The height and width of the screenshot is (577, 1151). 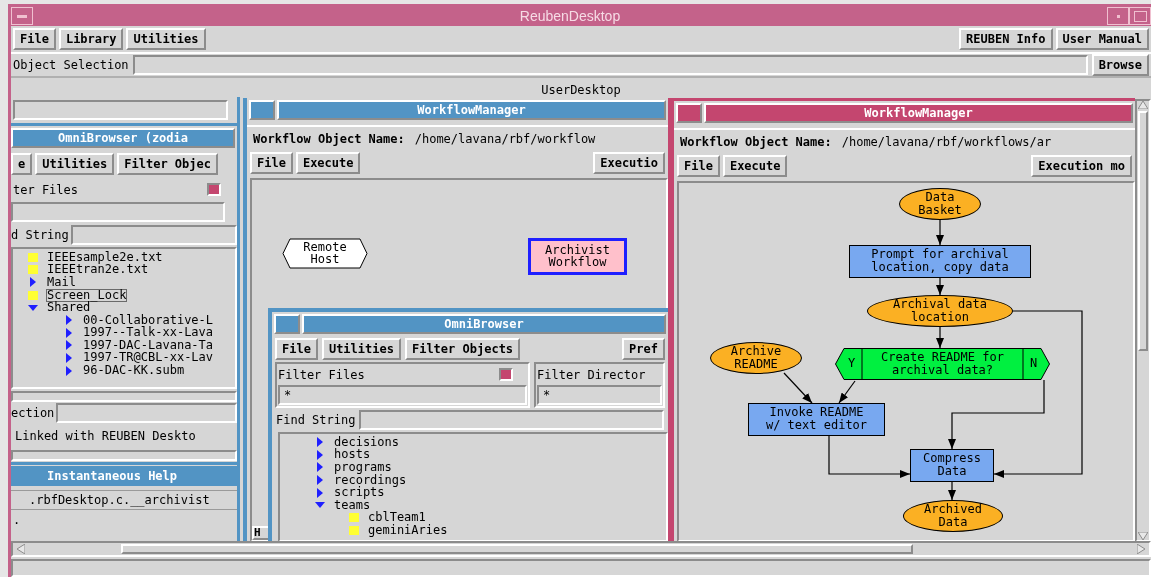 What do you see at coordinates (325, 253) in the screenshot?
I see `host-node: Remote Host` at bounding box center [325, 253].